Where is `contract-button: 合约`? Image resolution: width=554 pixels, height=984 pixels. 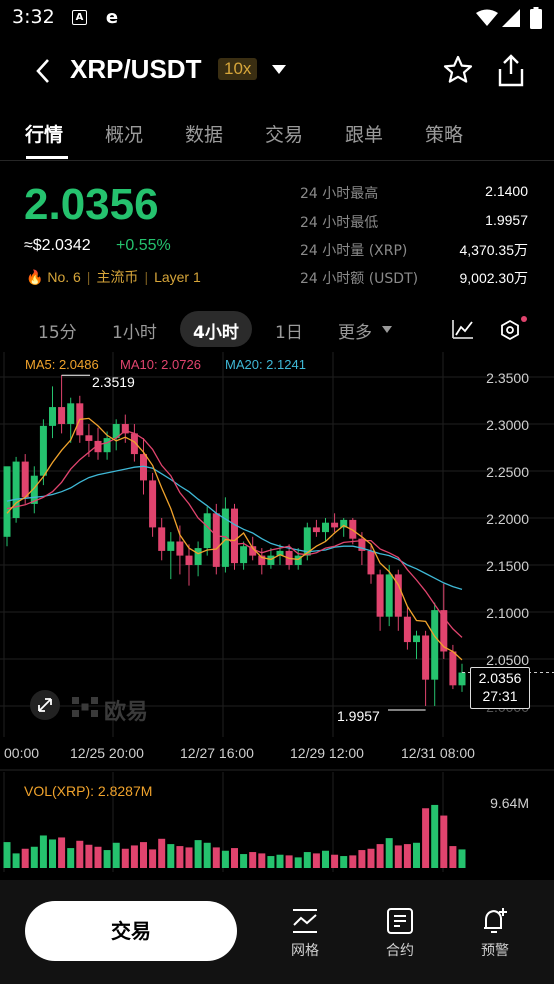 contract-button: 合约 is located at coordinates (400, 933).